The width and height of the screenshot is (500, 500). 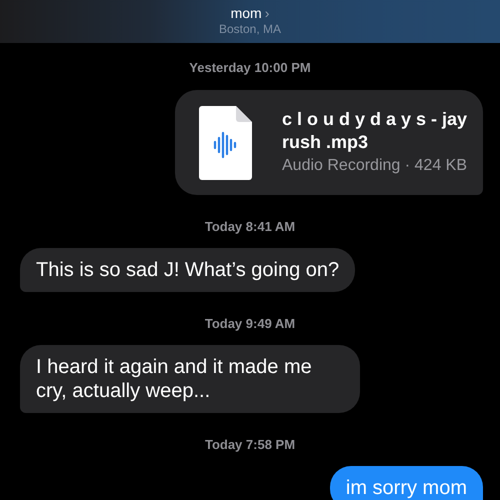 I want to click on message-timestamp: Yesterday 10:00 PM, so click(x=250, y=68).